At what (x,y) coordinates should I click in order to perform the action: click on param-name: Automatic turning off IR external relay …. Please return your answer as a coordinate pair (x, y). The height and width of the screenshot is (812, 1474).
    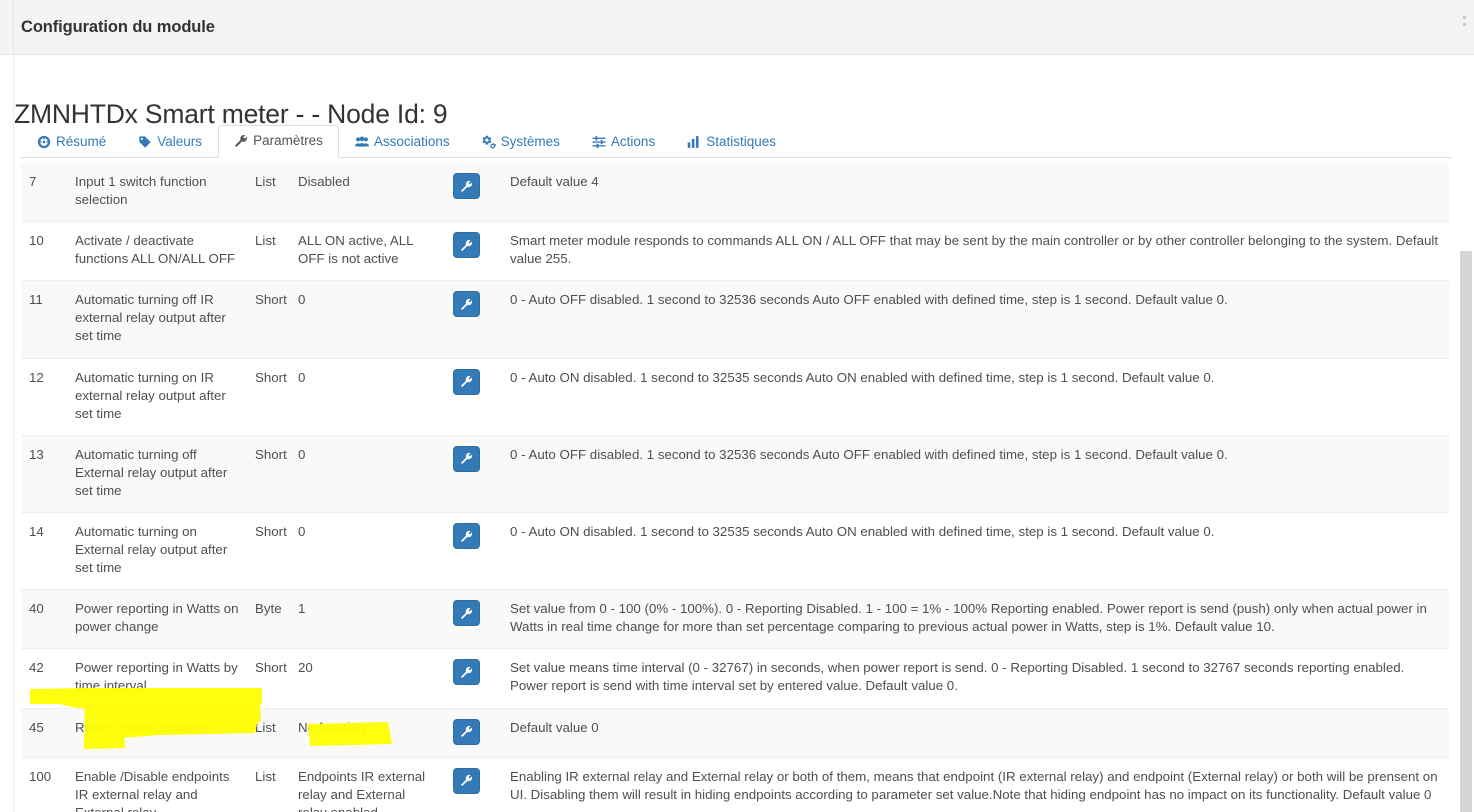
    Looking at the image, I should click on (150, 318).